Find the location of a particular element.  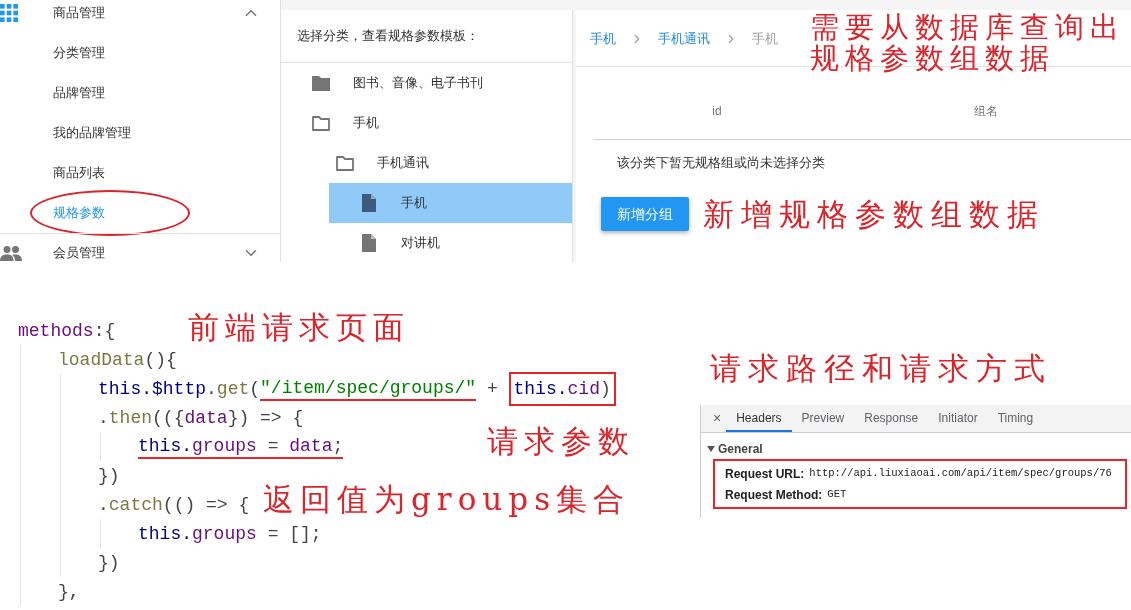

annotation-text: 前端请求页面 is located at coordinates (299, 327).